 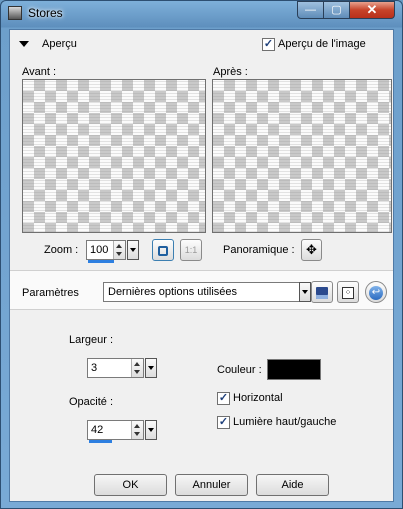 I want to click on apercu-label: Aperçu, so click(x=59, y=44).